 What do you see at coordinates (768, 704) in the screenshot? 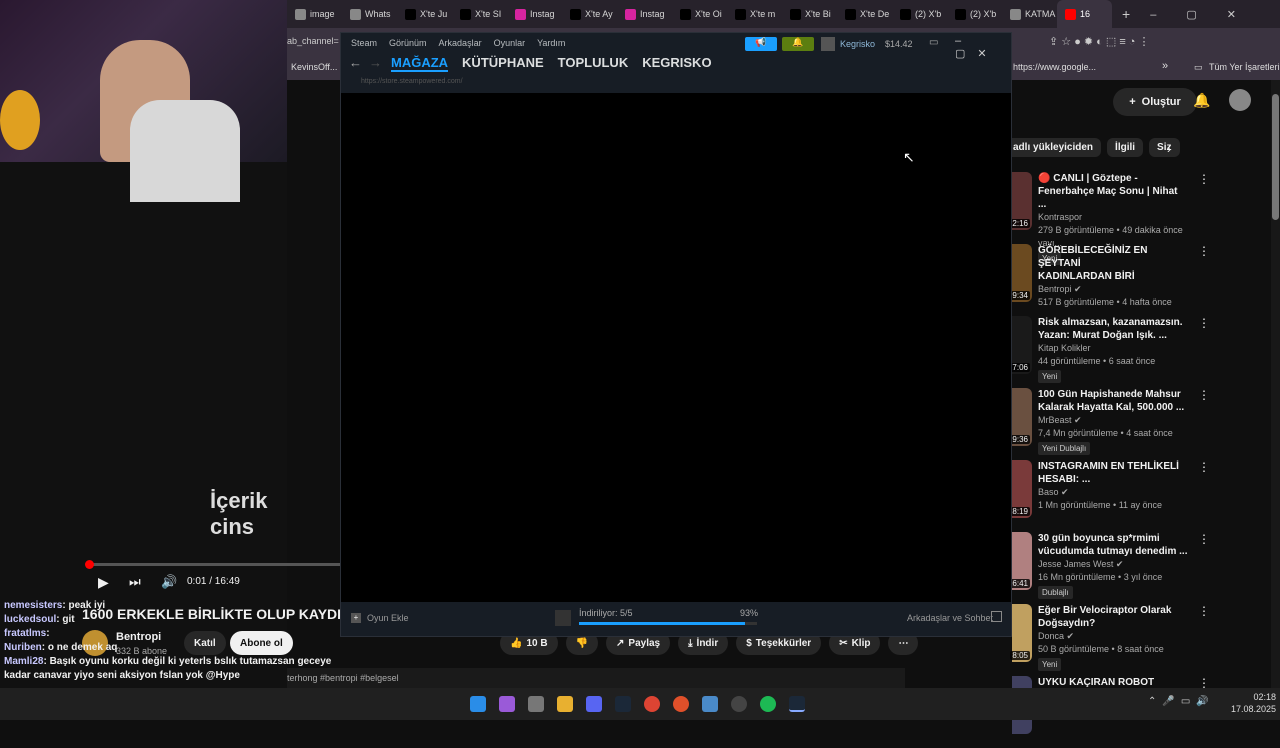
I see `spotify-icon` at bounding box center [768, 704].